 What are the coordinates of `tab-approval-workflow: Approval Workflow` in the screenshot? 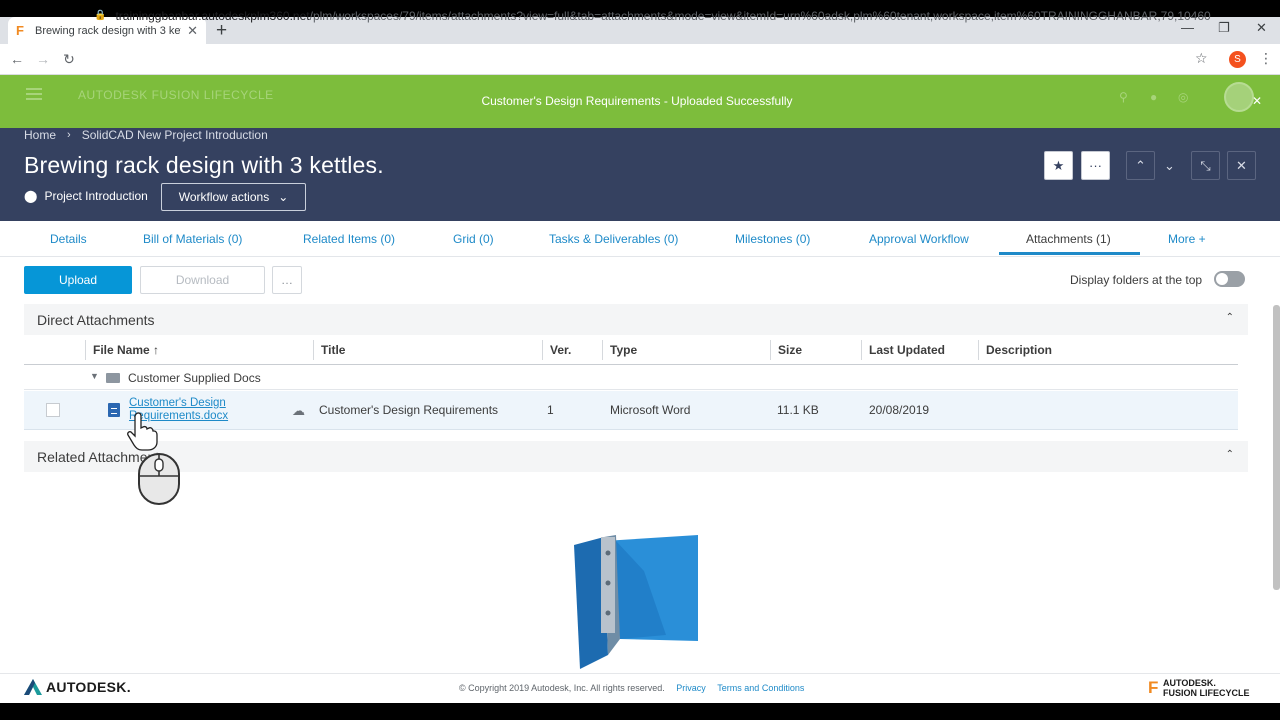 It's located at (919, 239).